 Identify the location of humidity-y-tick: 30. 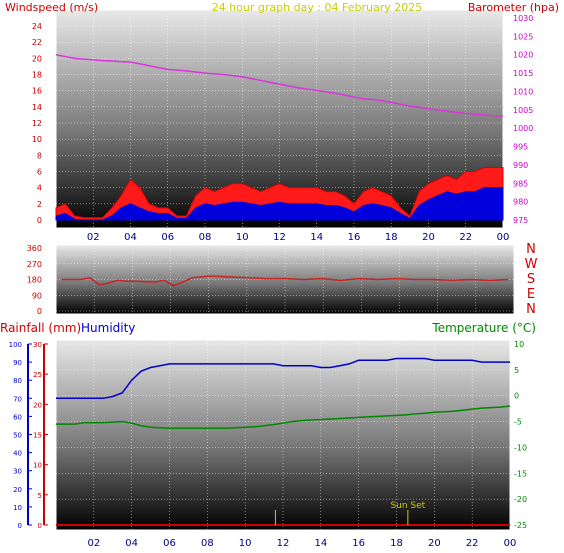
(17, 472).